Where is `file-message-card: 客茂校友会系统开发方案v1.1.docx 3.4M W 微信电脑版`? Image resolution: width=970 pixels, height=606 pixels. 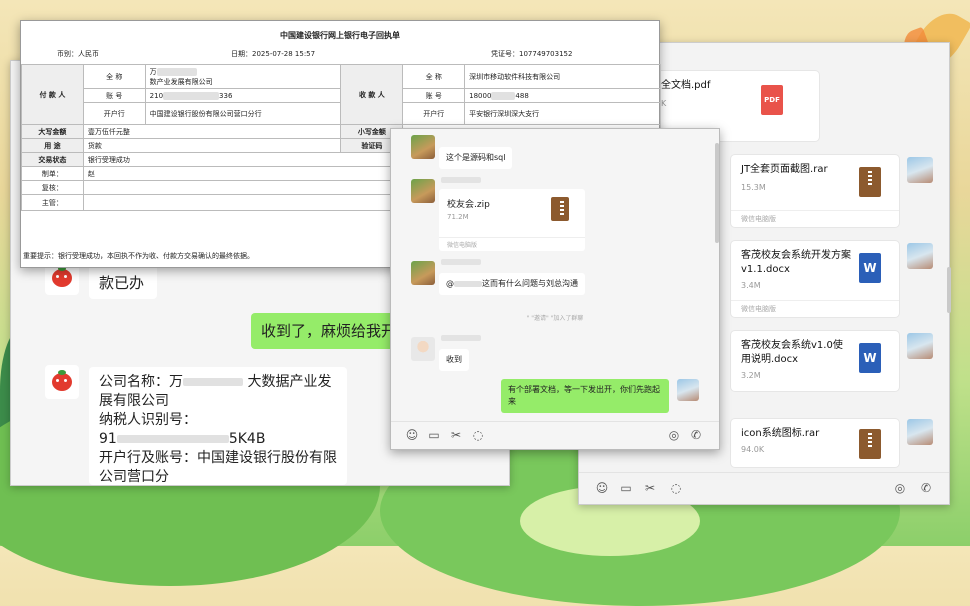 file-message-card: 客茂校友会系统开发方案v1.1.docx 3.4M W 微信电脑版 is located at coordinates (815, 279).